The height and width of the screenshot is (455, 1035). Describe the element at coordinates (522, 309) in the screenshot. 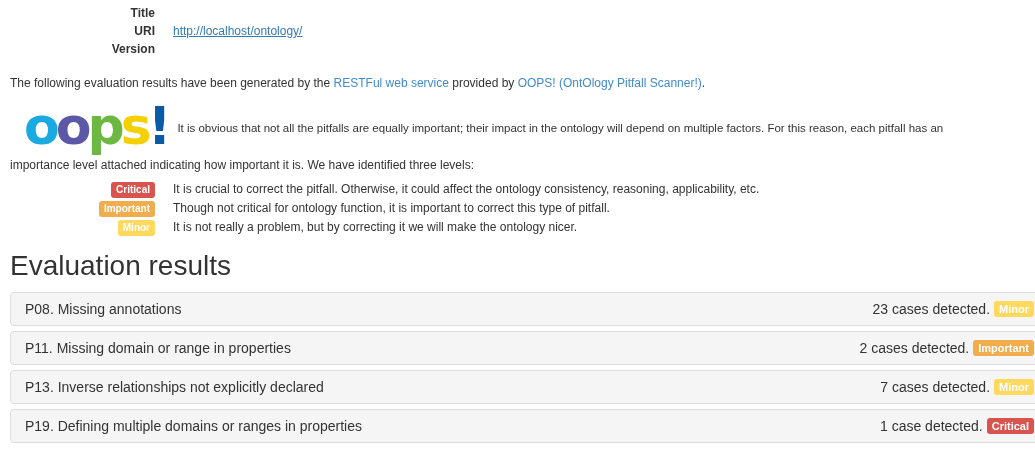

I see `pitfall-panel: P08. Missing annotations 23 cases detected. Minor` at that location.